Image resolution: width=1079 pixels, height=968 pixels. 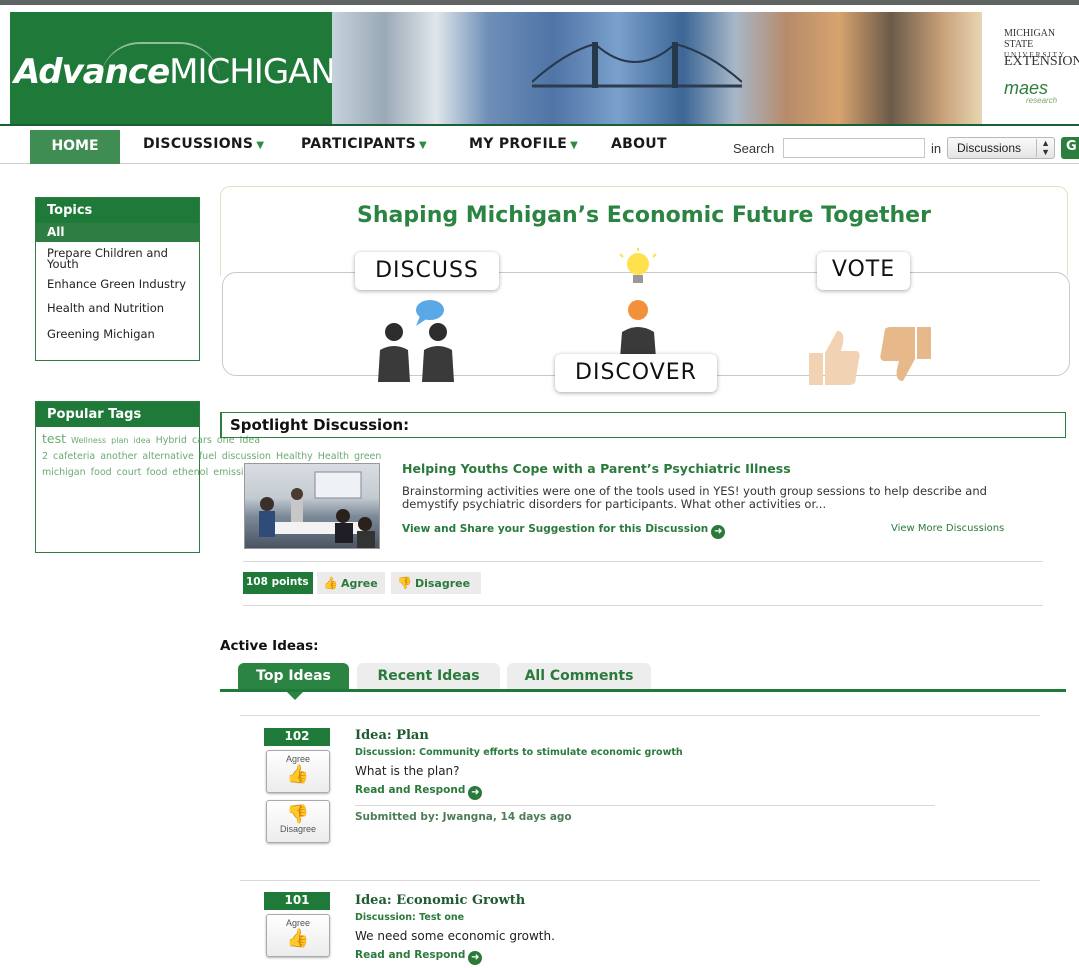 What do you see at coordinates (167, 456) in the screenshot?
I see `tag-link: alternative` at bounding box center [167, 456].